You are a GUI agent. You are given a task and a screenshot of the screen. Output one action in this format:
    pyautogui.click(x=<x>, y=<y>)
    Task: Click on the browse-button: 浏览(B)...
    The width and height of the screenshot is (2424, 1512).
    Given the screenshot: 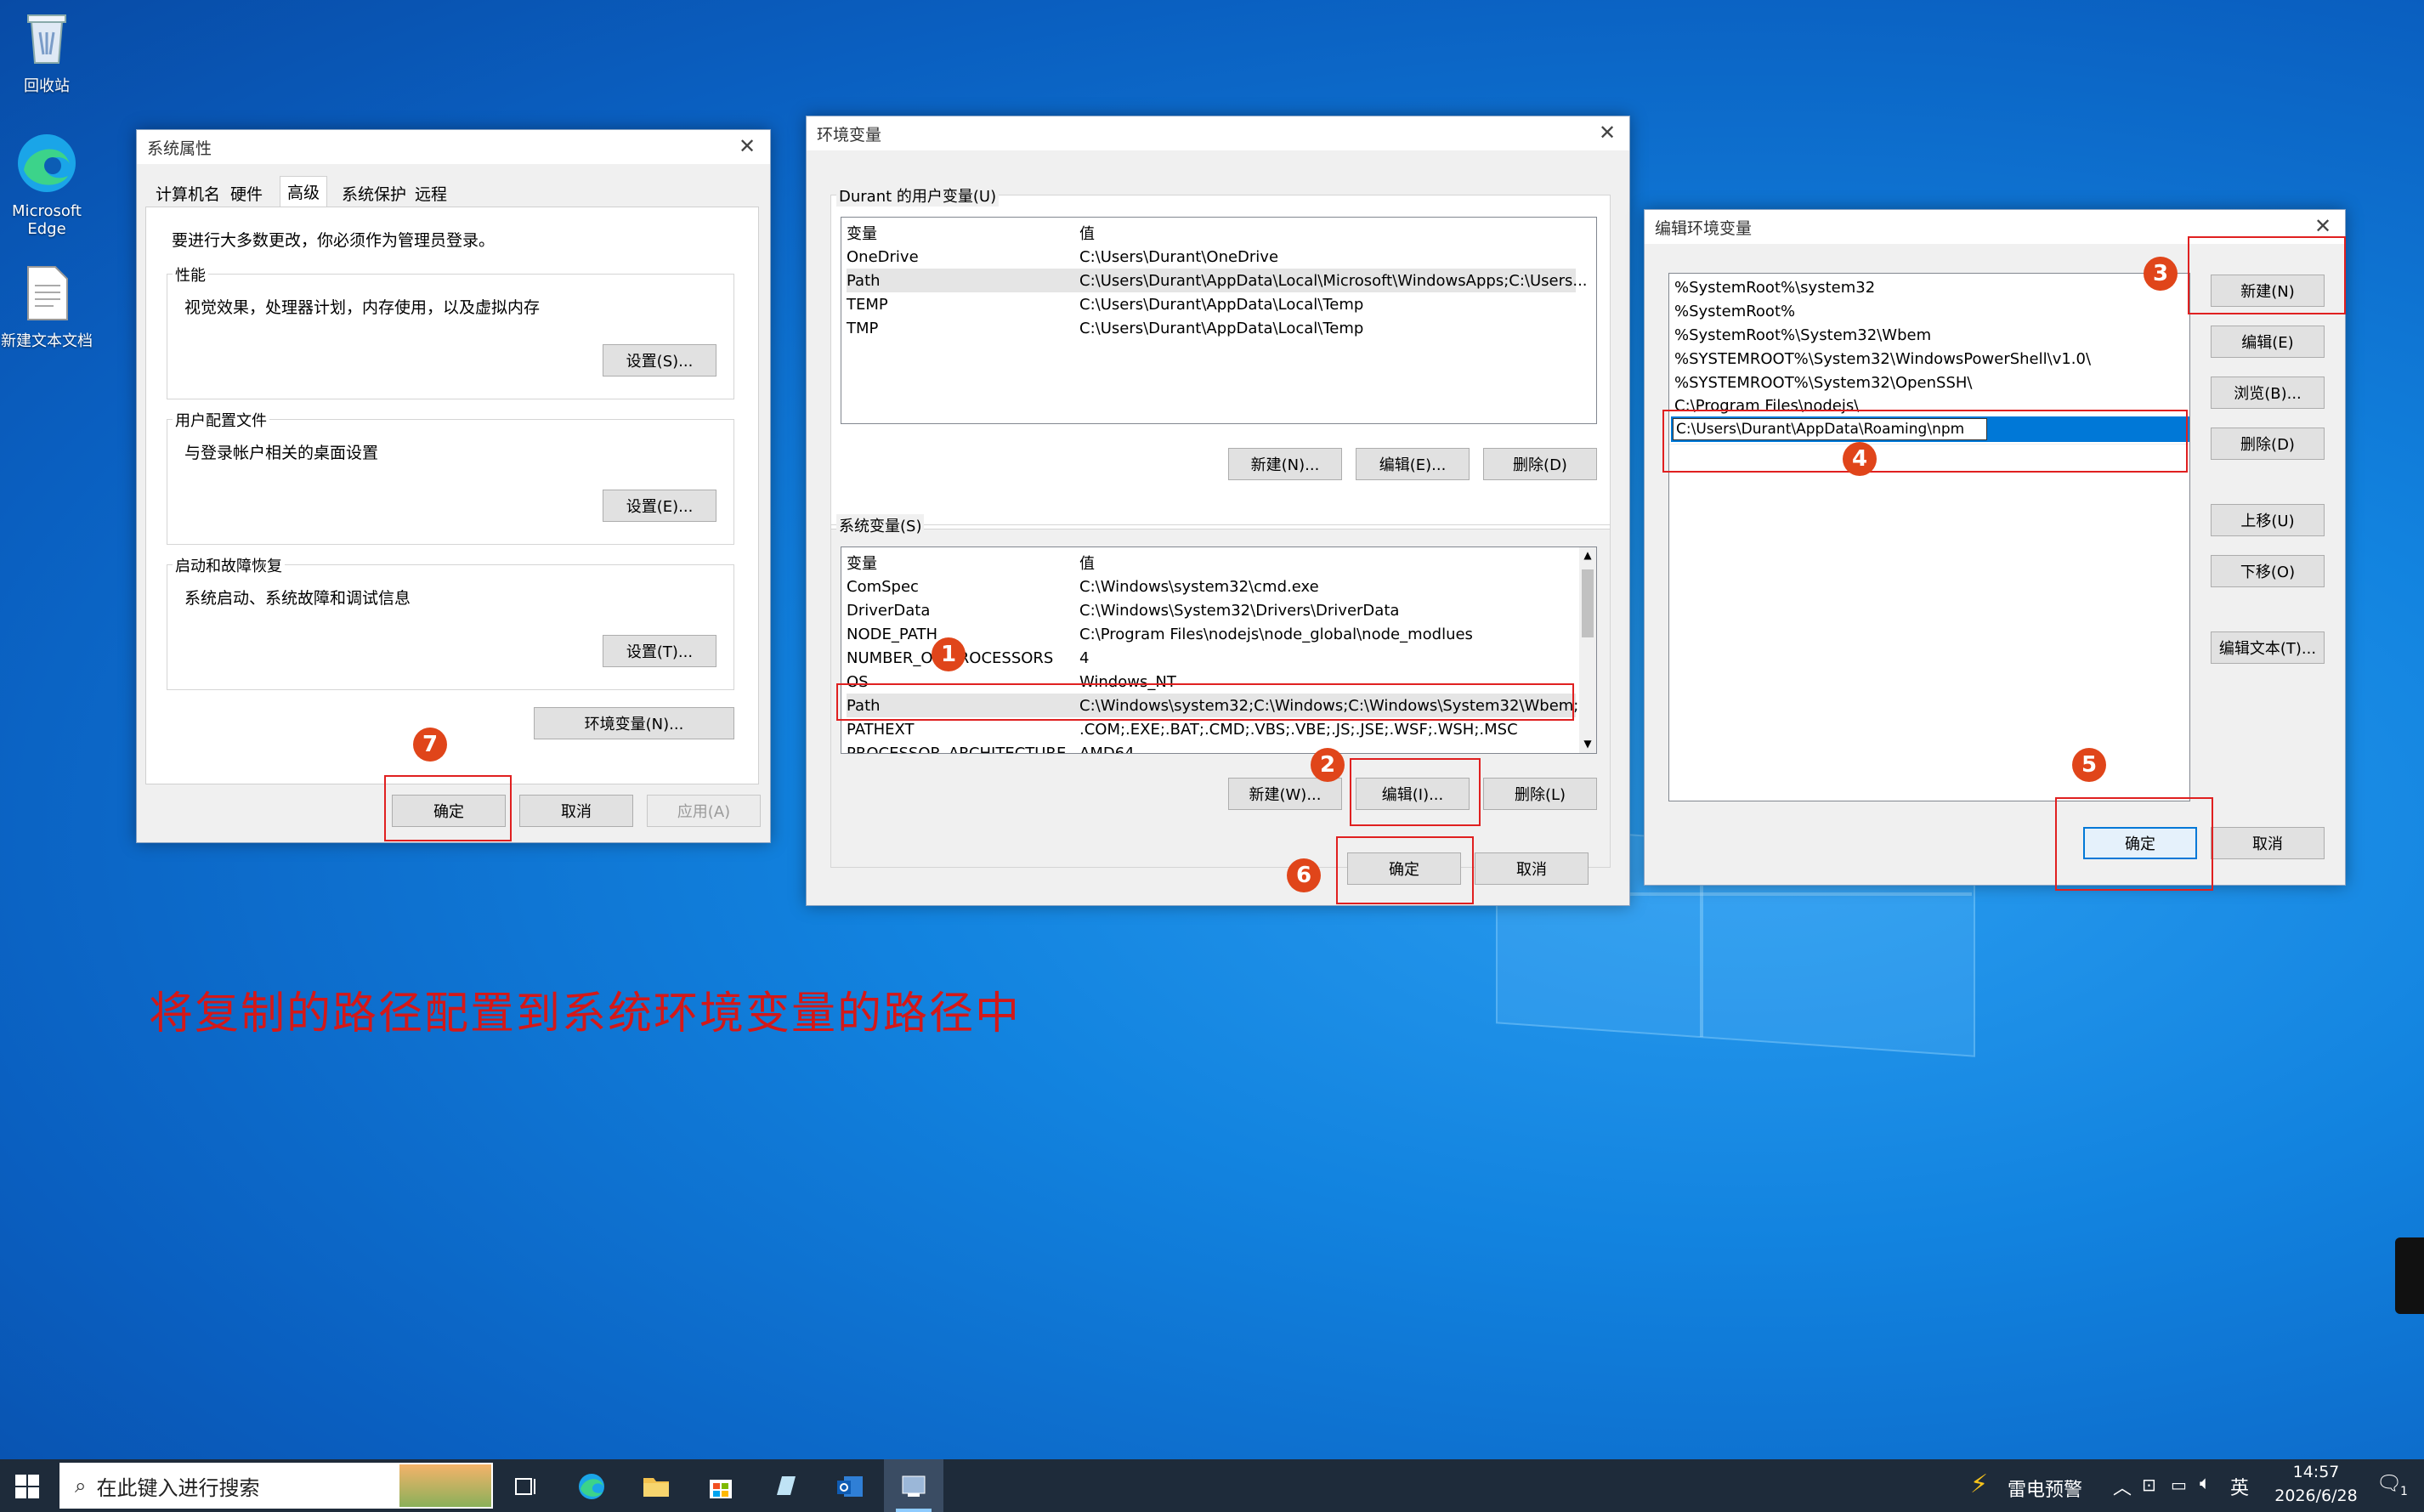 What is the action you would take?
    pyautogui.click(x=2268, y=393)
    